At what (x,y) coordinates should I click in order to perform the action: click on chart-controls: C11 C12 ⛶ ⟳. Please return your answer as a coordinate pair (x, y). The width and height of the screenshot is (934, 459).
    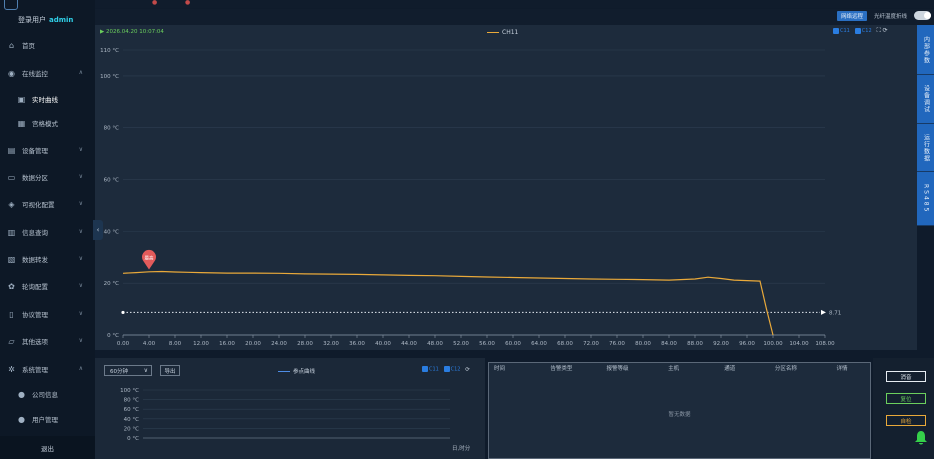
    Looking at the image, I should click on (860, 31).